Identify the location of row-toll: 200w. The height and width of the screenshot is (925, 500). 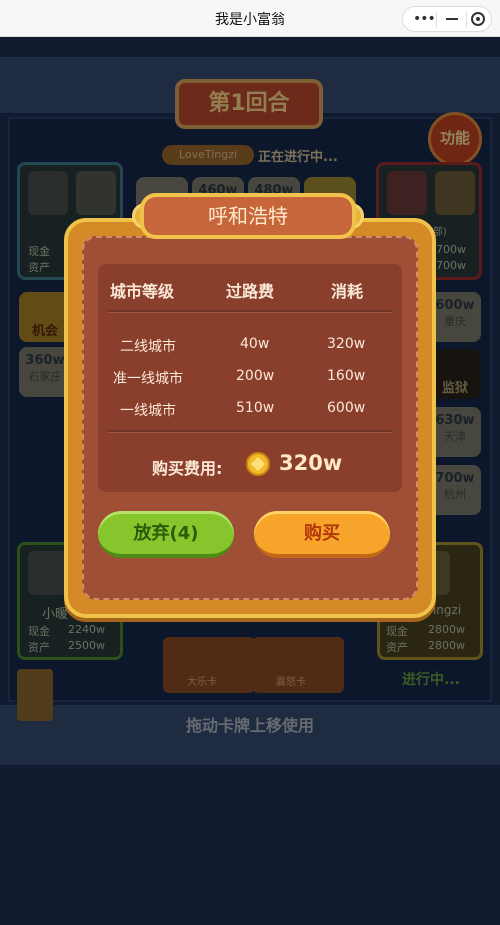
(255, 376).